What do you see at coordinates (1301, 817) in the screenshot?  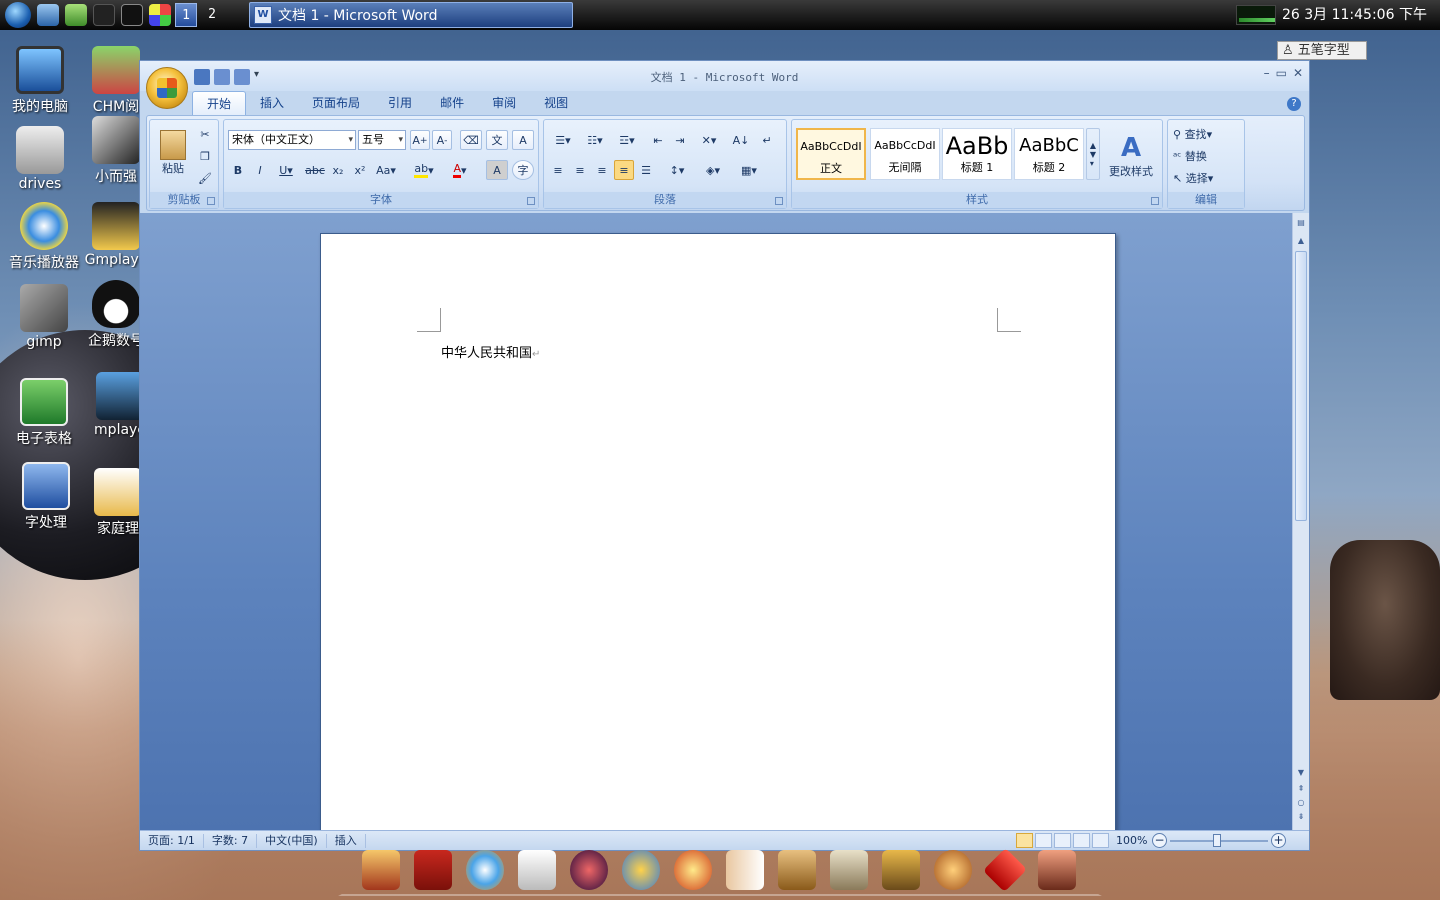 I see `next-page-icon: ⇟` at bounding box center [1301, 817].